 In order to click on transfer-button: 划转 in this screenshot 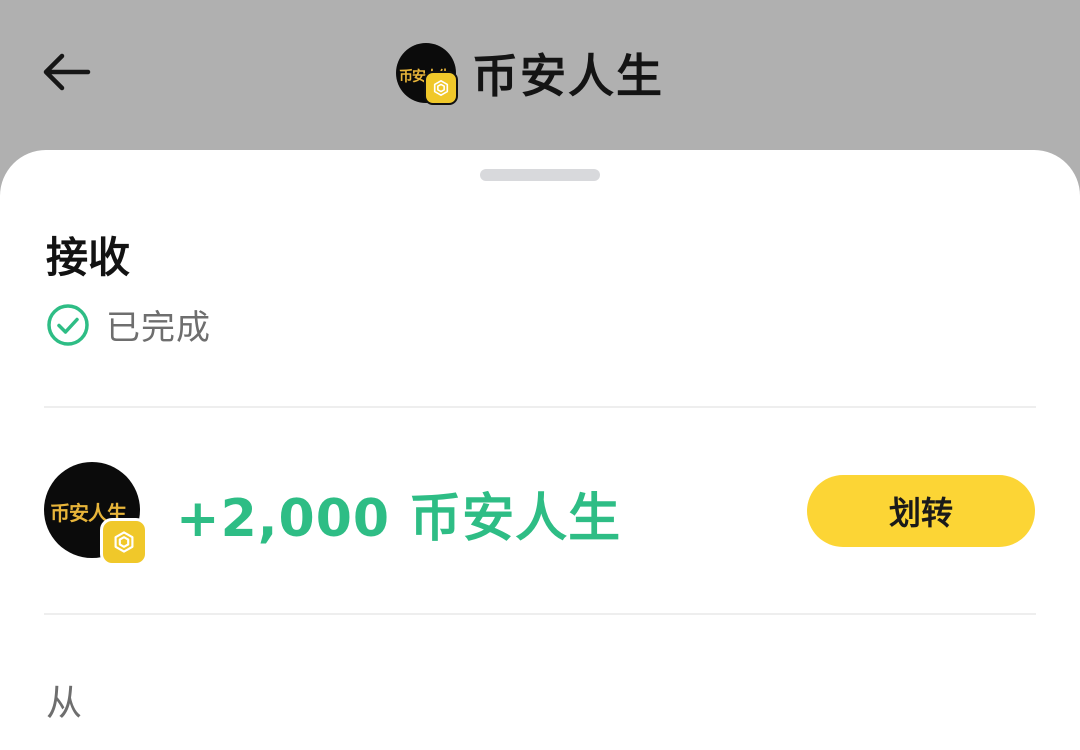, I will do `click(921, 511)`.